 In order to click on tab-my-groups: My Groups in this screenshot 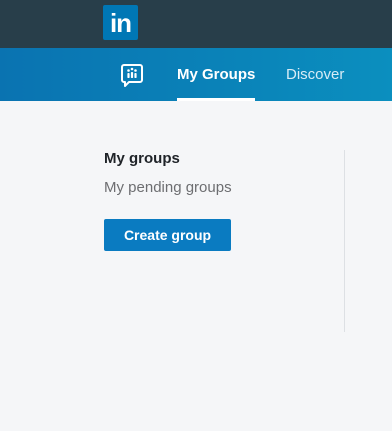, I will do `click(216, 74)`.